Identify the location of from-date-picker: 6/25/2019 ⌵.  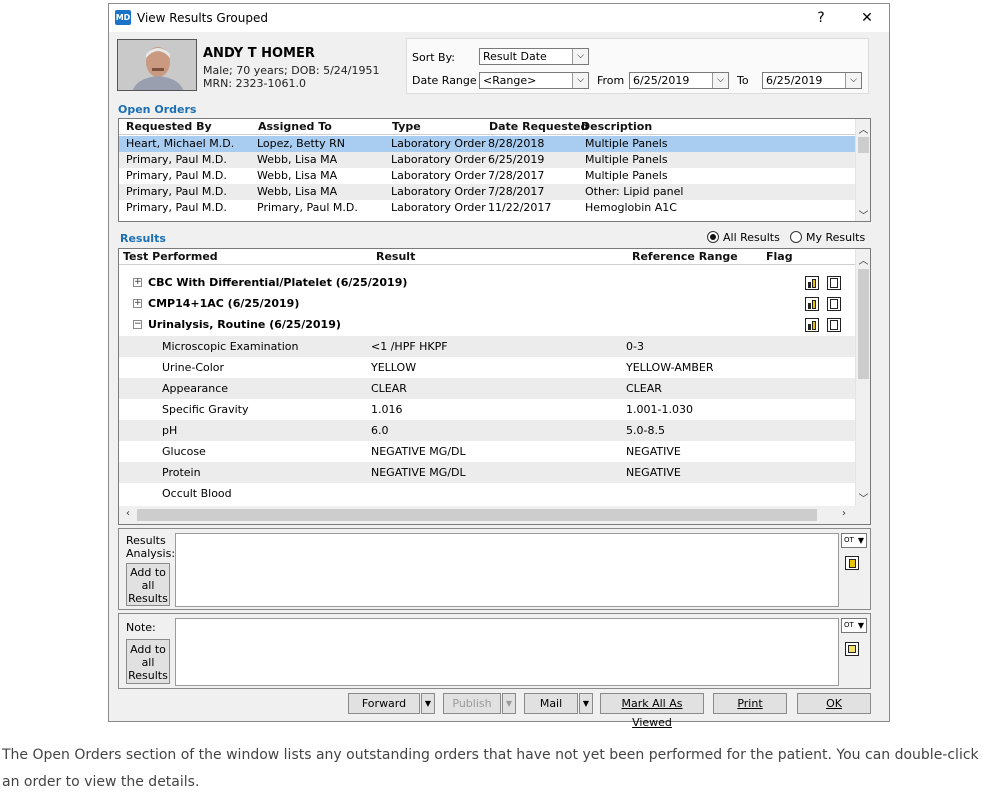
(679, 80).